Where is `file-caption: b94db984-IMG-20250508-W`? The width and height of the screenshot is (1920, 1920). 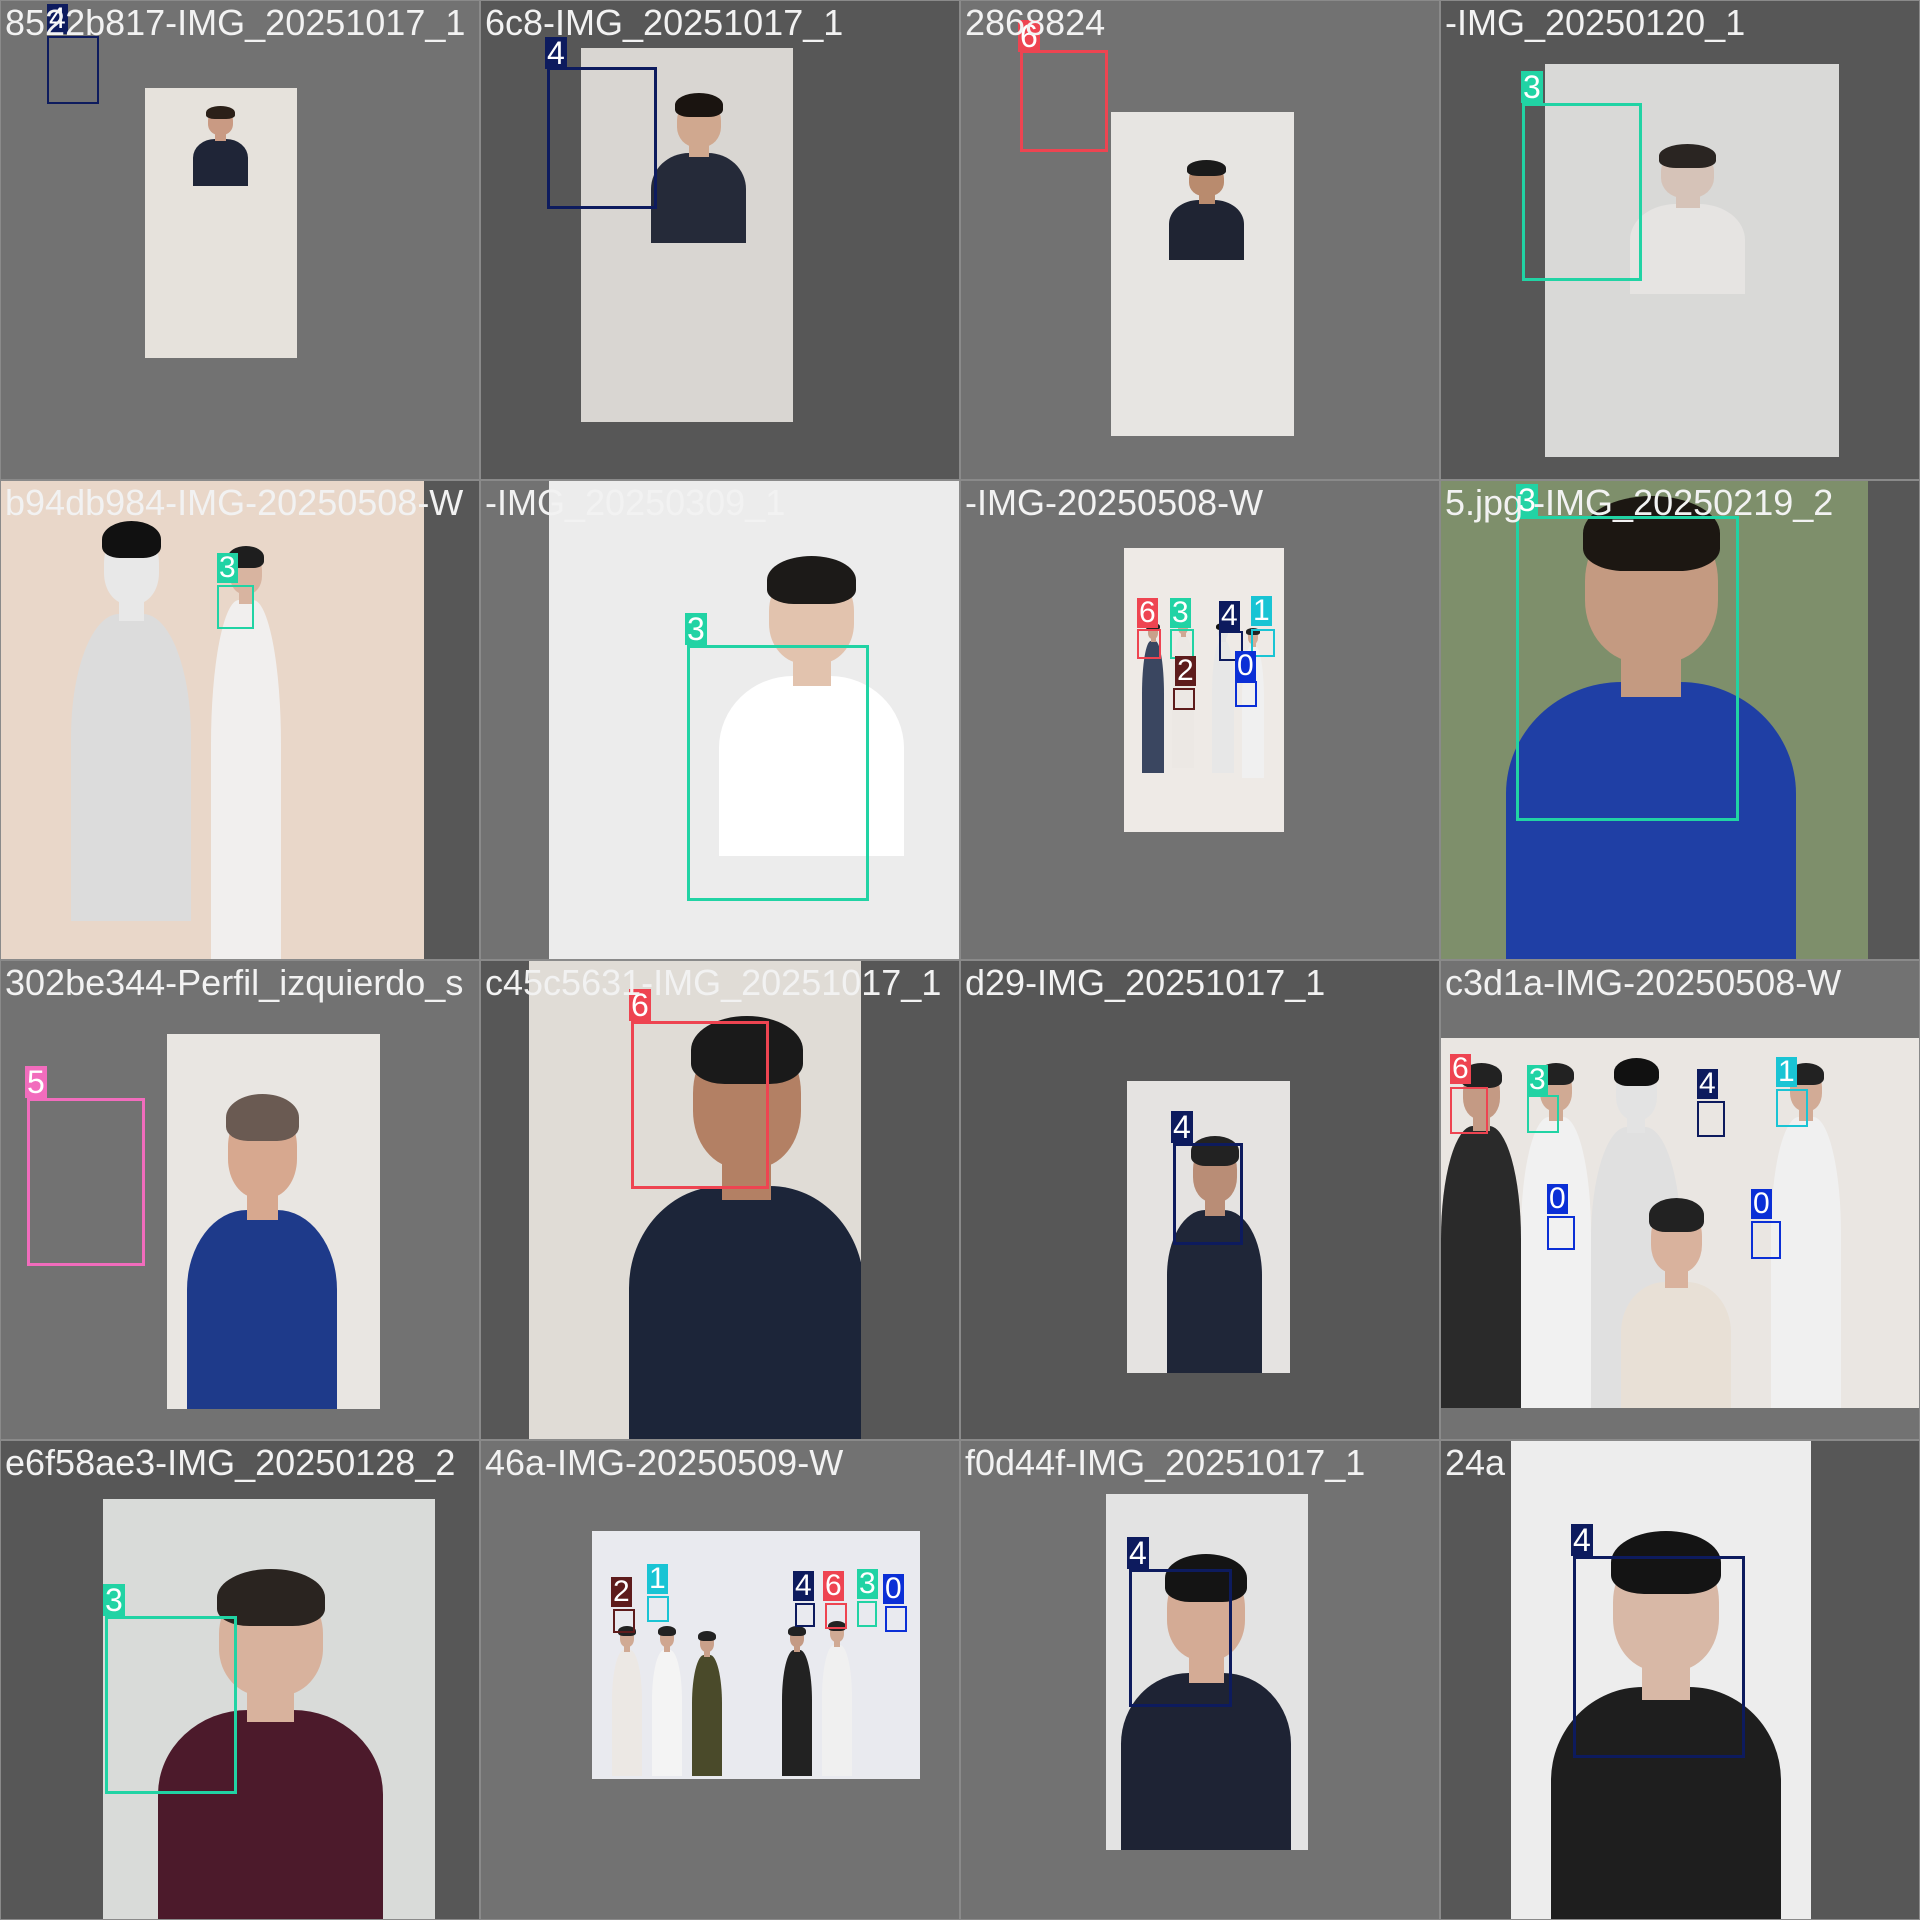 file-caption: b94db984-IMG-20250508-W is located at coordinates (234, 502).